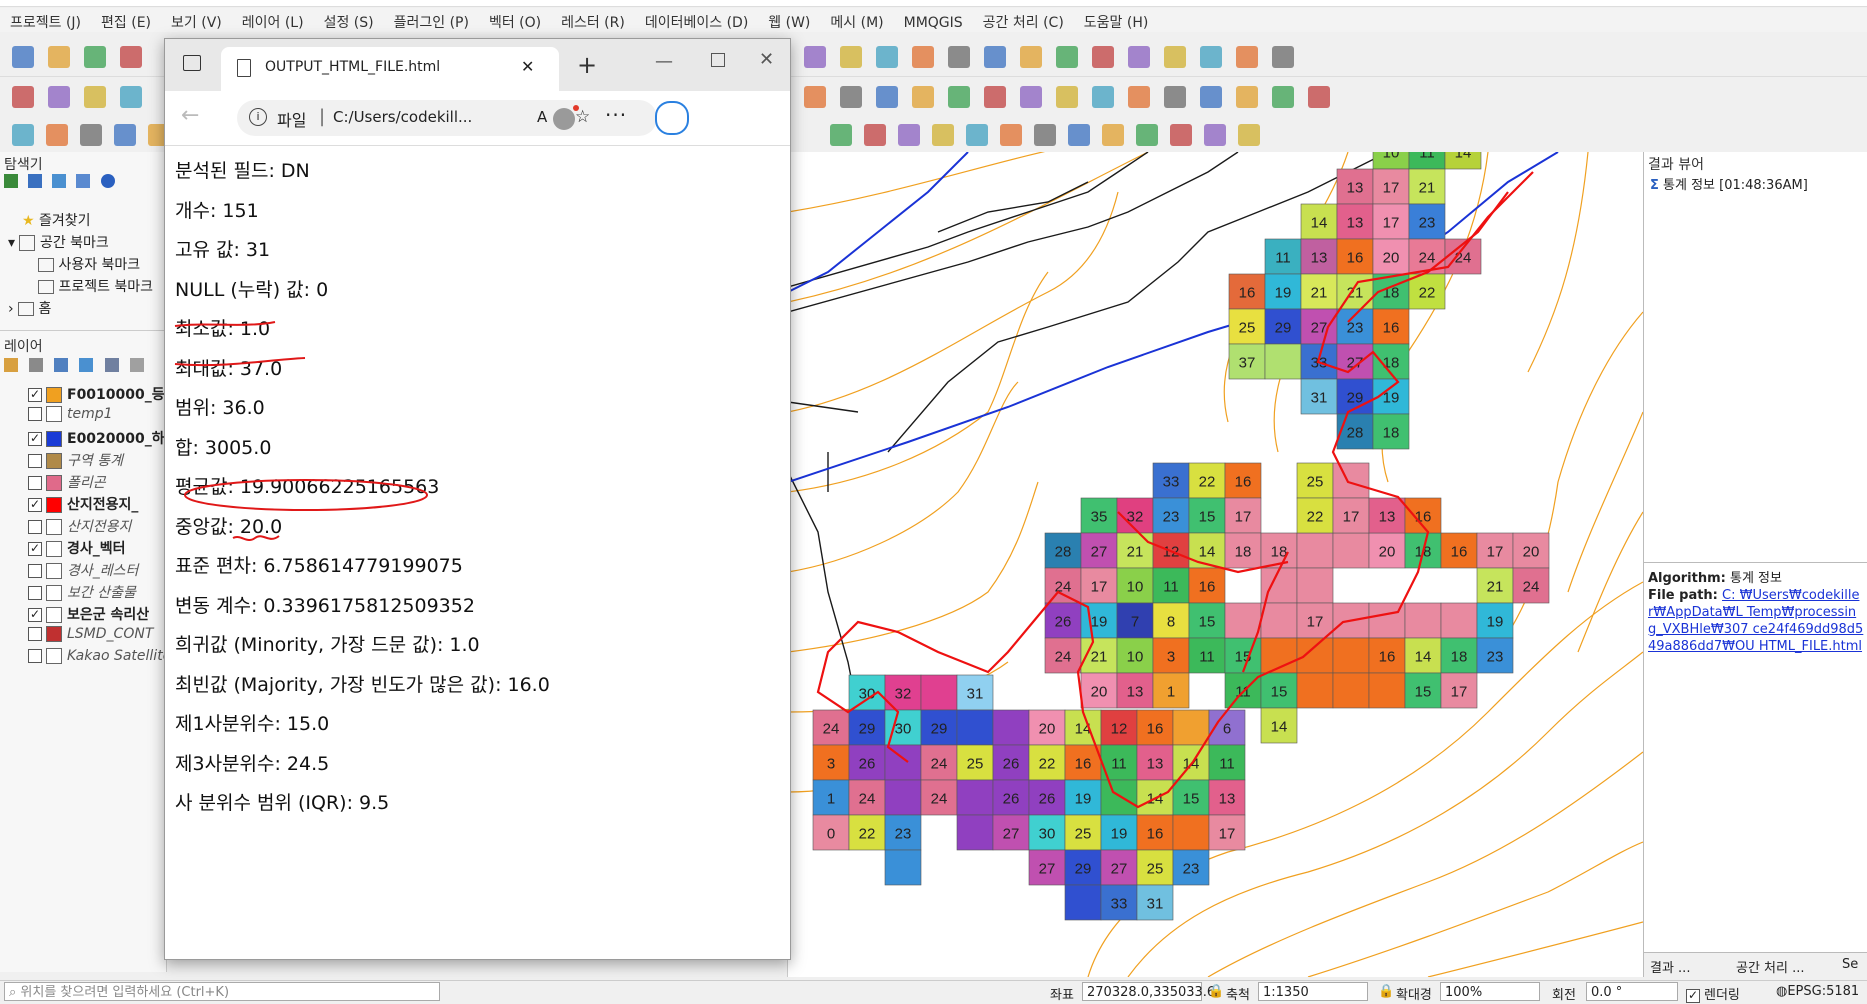 This screenshot has height=1004, width=1867. What do you see at coordinates (136, 365) in the screenshot?
I see `expand-all-icon` at bounding box center [136, 365].